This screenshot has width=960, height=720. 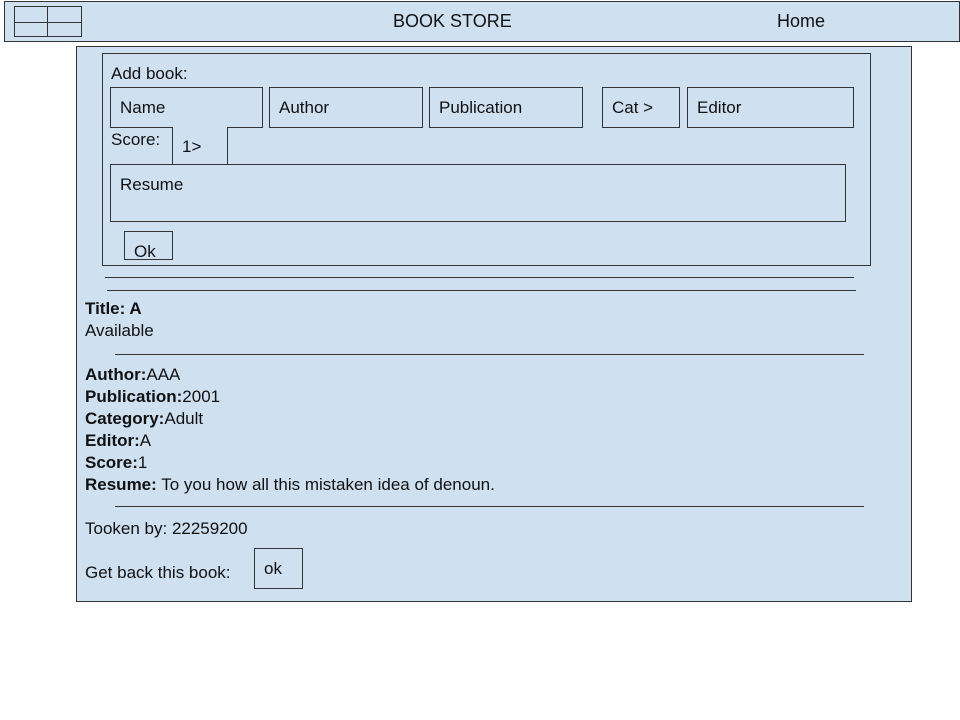 What do you see at coordinates (278, 568) in the screenshot?
I see `get-back-button: ok` at bounding box center [278, 568].